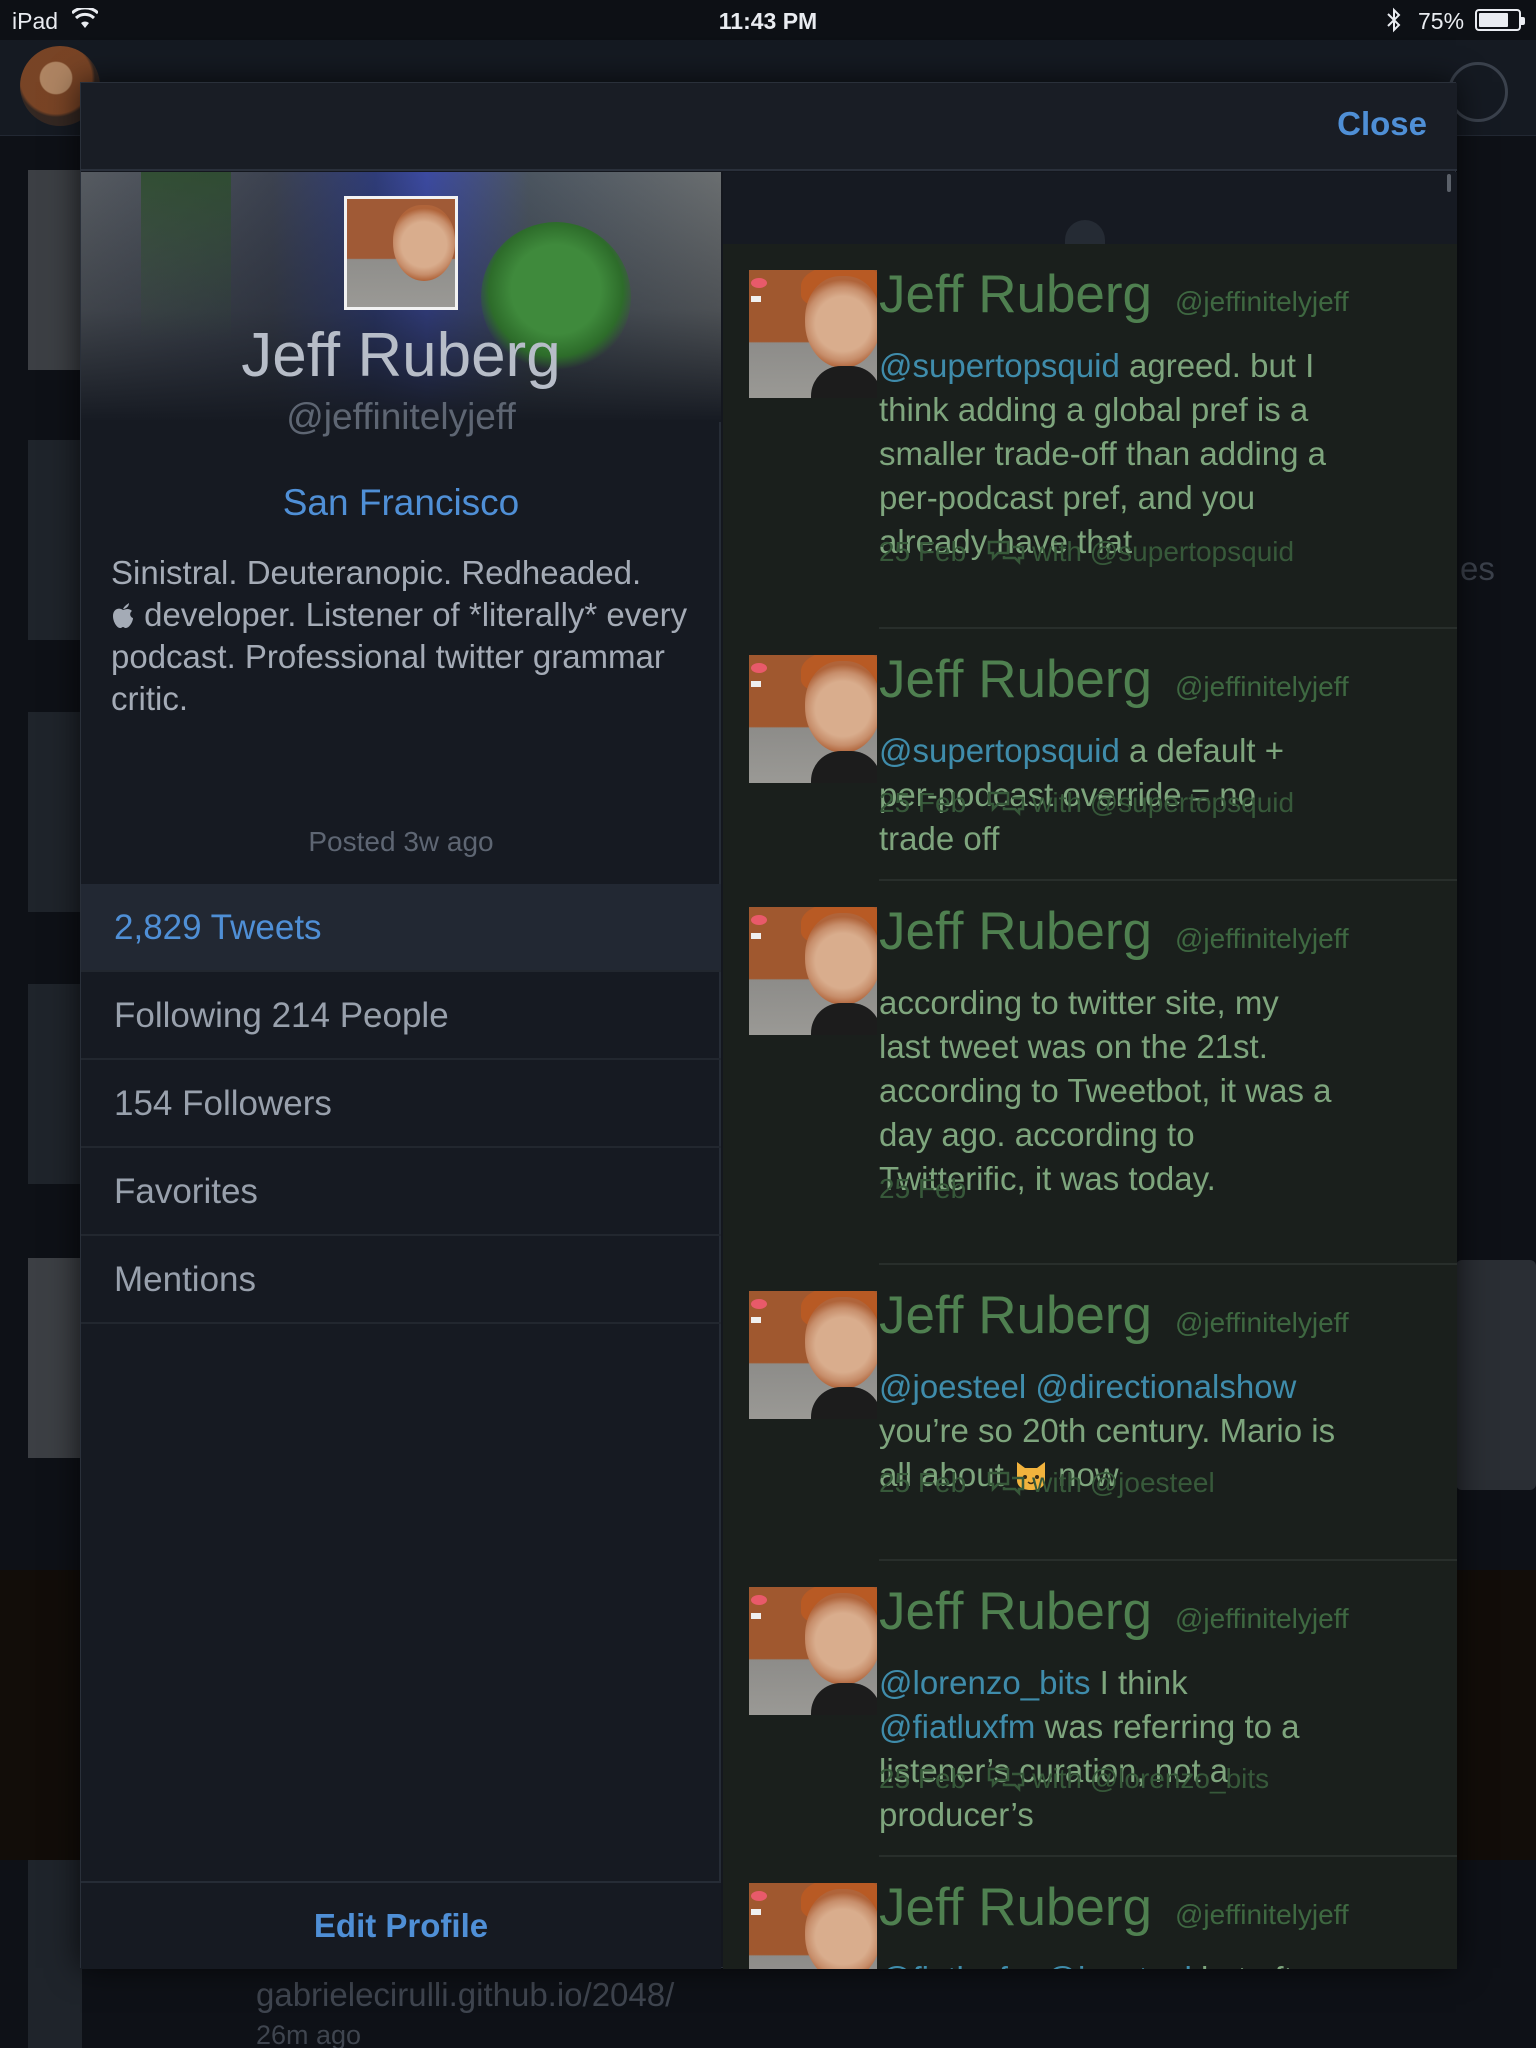  I want to click on menu-item-followers: 154 Followers, so click(401, 1104).